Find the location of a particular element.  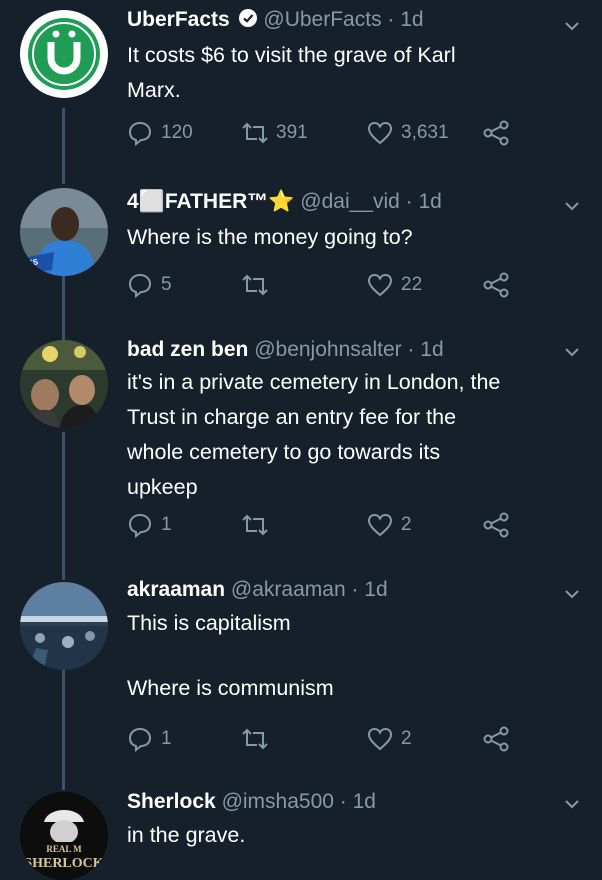

retweet-count: 391 is located at coordinates (292, 132).